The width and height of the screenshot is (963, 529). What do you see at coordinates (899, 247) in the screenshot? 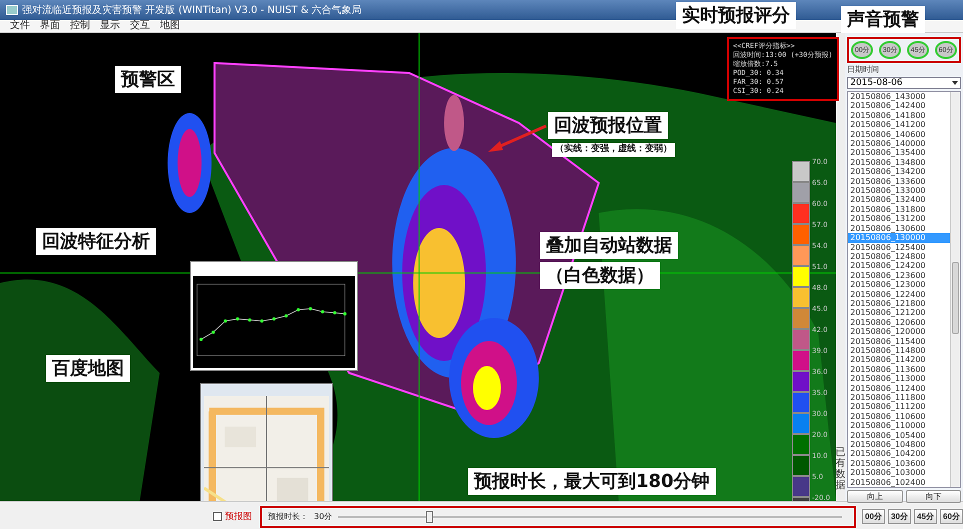
I see `time-item: 20150806_125400` at bounding box center [899, 247].